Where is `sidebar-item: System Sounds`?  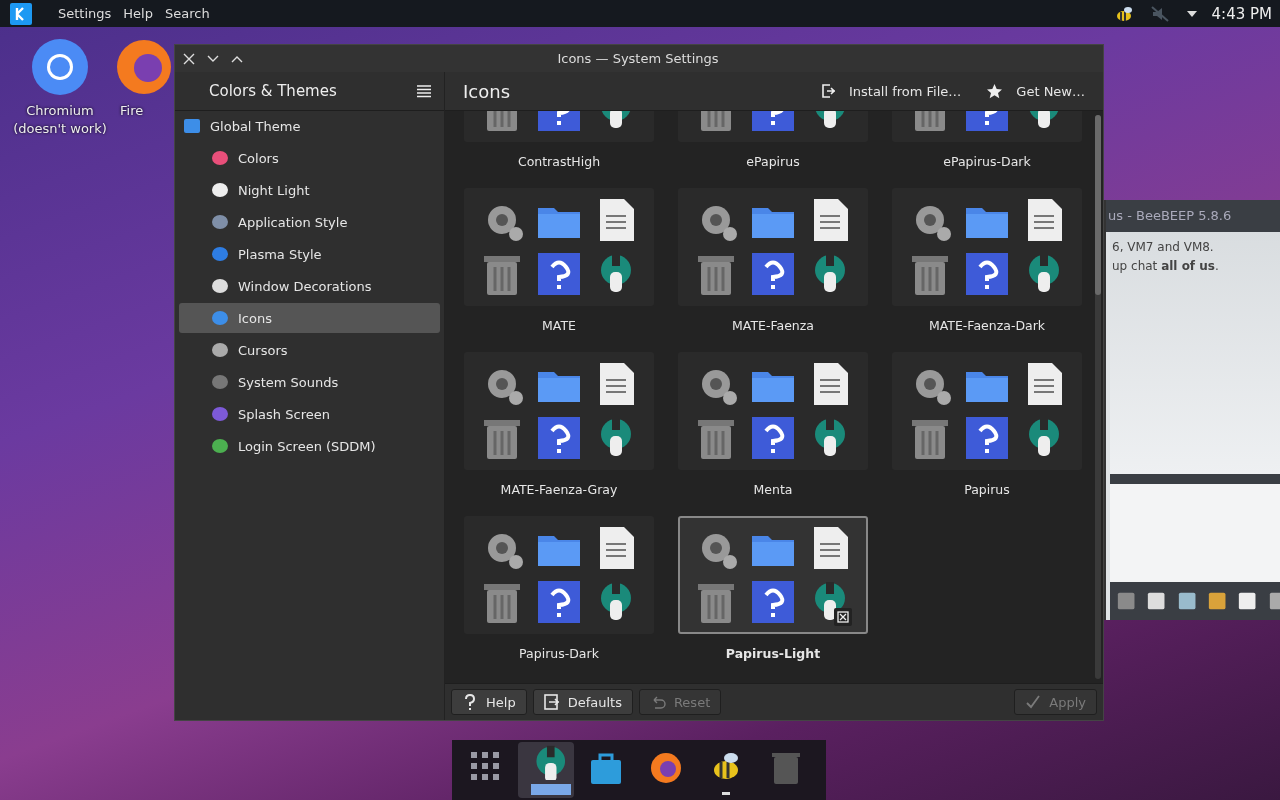
sidebar-item: System Sounds is located at coordinates (309, 382).